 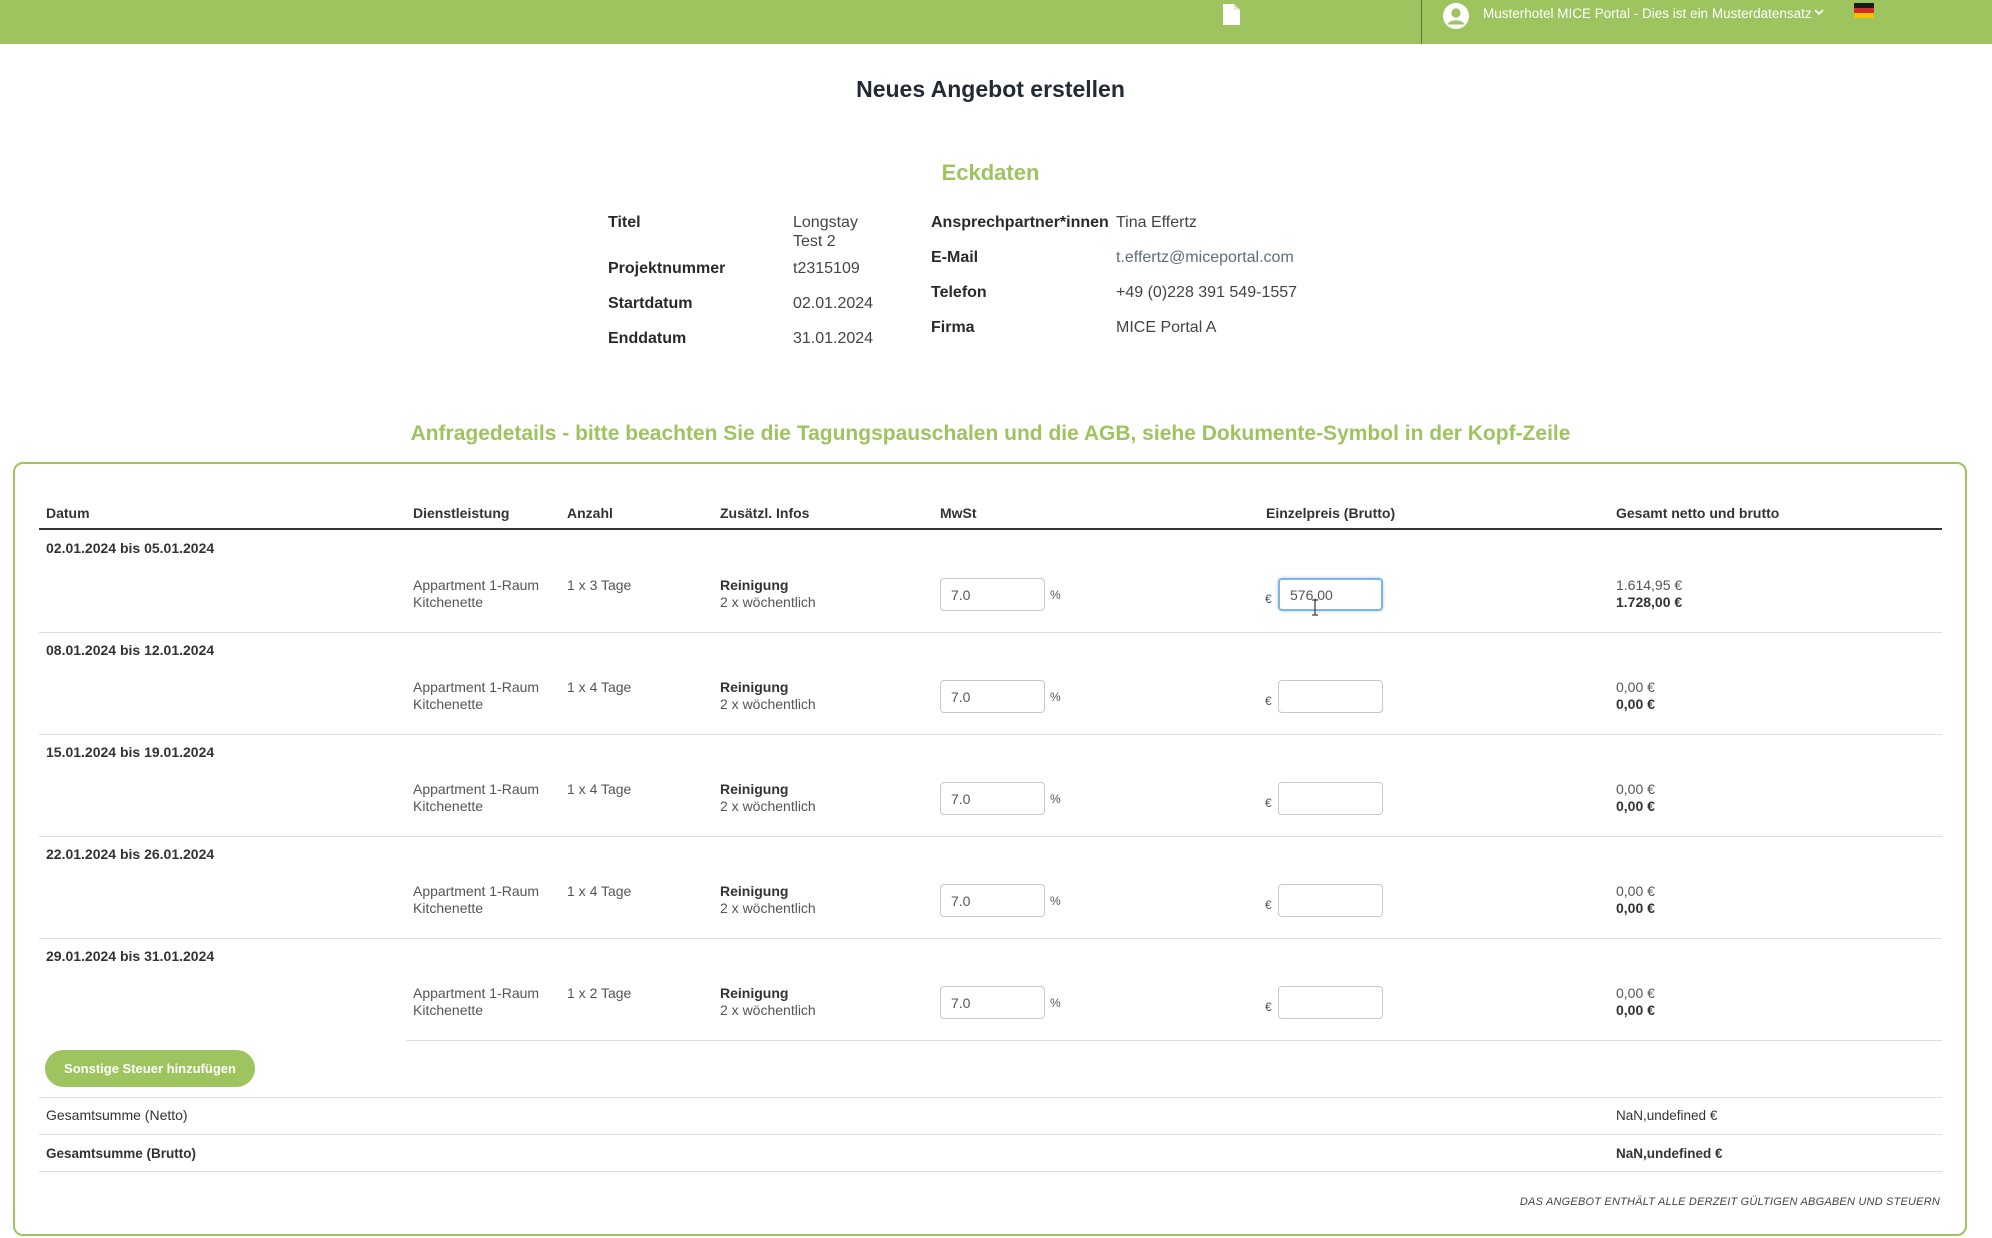 What do you see at coordinates (647, 338) in the screenshot?
I see `enddatum-label: Enddatum` at bounding box center [647, 338].